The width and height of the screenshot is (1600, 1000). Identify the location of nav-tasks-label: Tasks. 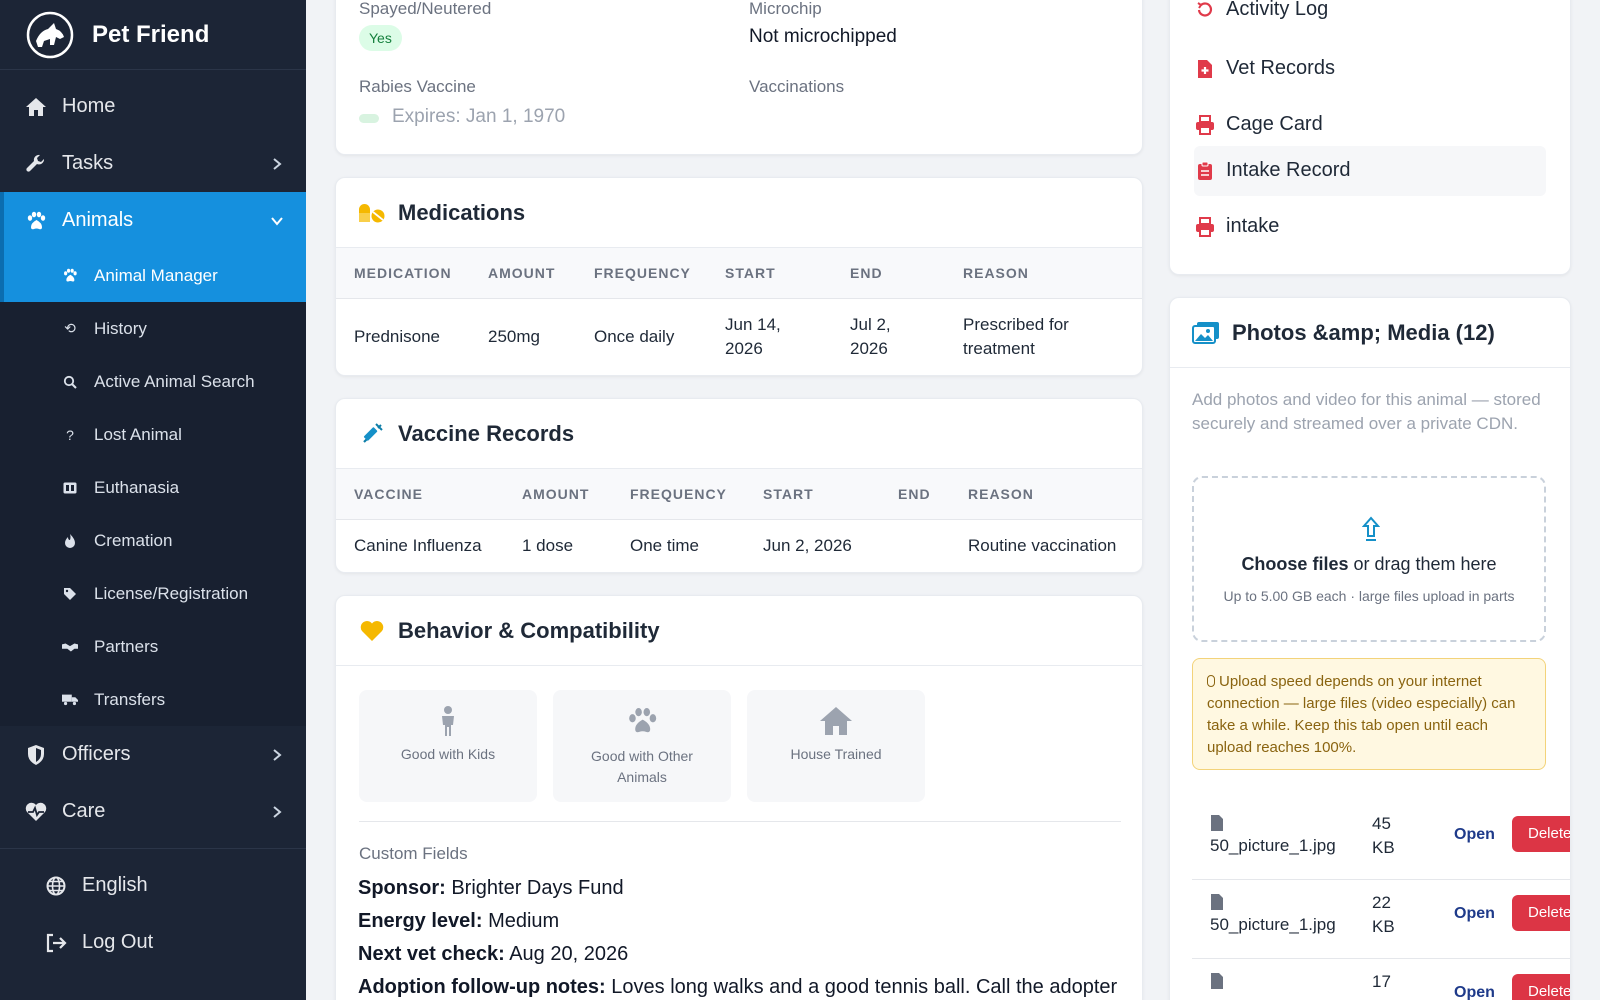
(88, 163).